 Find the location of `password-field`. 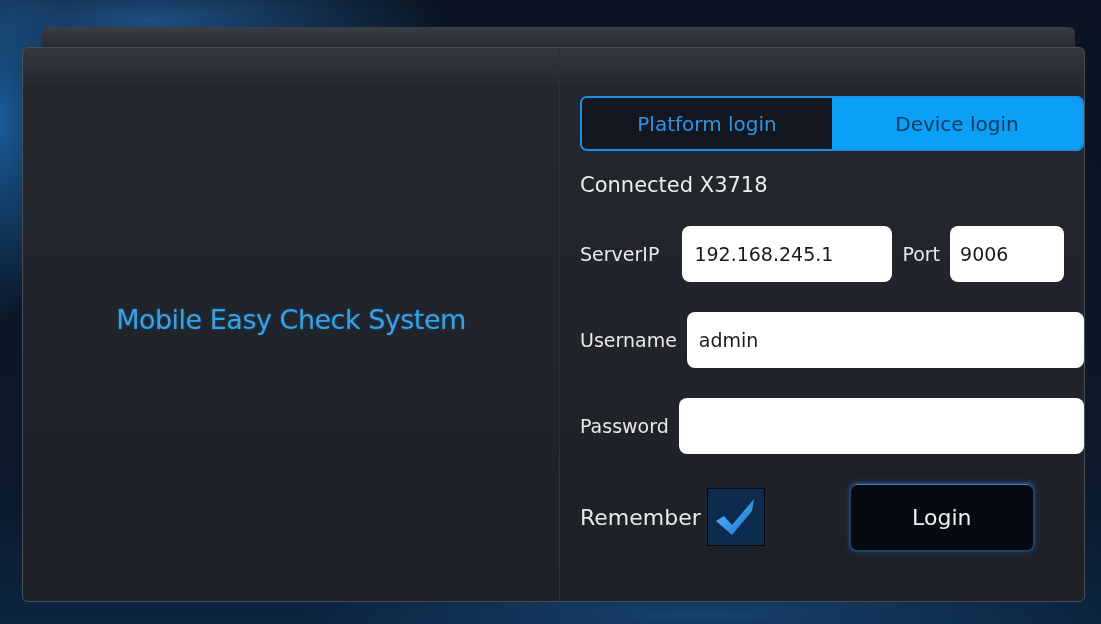

password-field is located at coordinates (881, 426).